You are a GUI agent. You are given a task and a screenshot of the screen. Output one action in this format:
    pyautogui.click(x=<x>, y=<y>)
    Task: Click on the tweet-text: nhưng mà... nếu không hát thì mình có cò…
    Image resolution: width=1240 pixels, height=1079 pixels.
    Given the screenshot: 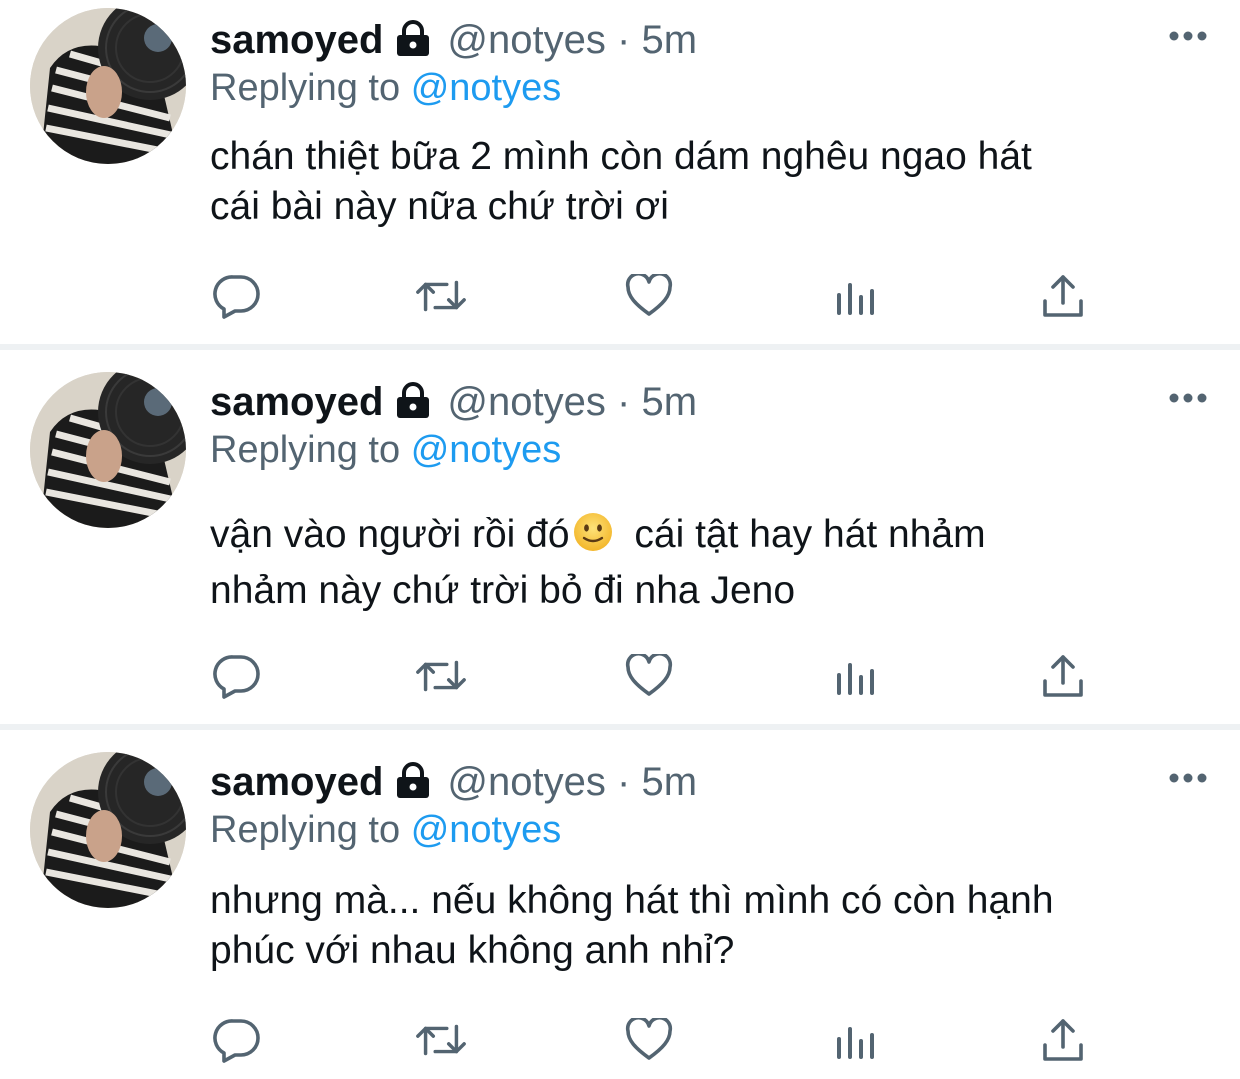 What is the action you would take?
    pyautogui.click(x=632, y=925)
    